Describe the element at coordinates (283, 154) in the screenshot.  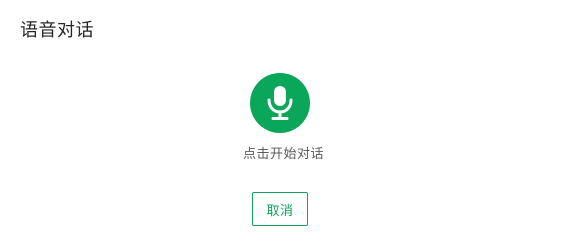
I see `start-hint-text: 点击开始对话` at that location.